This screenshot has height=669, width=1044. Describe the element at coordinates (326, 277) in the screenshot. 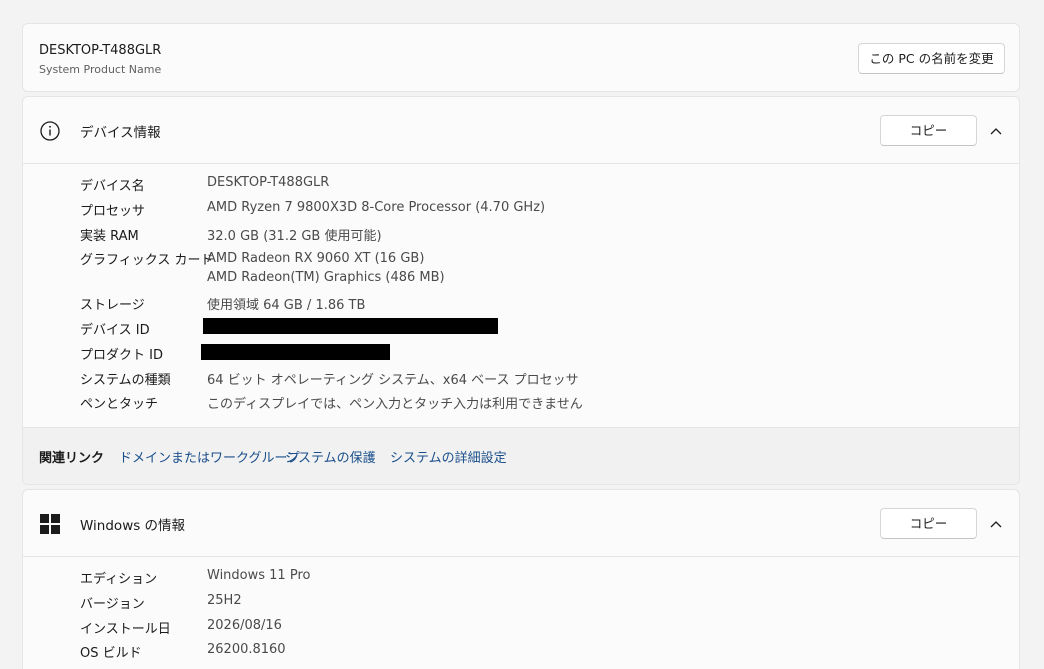

I see `graphics-card-value-2: AMD Radeon(TM) Graphics (486 MB)` at that location.